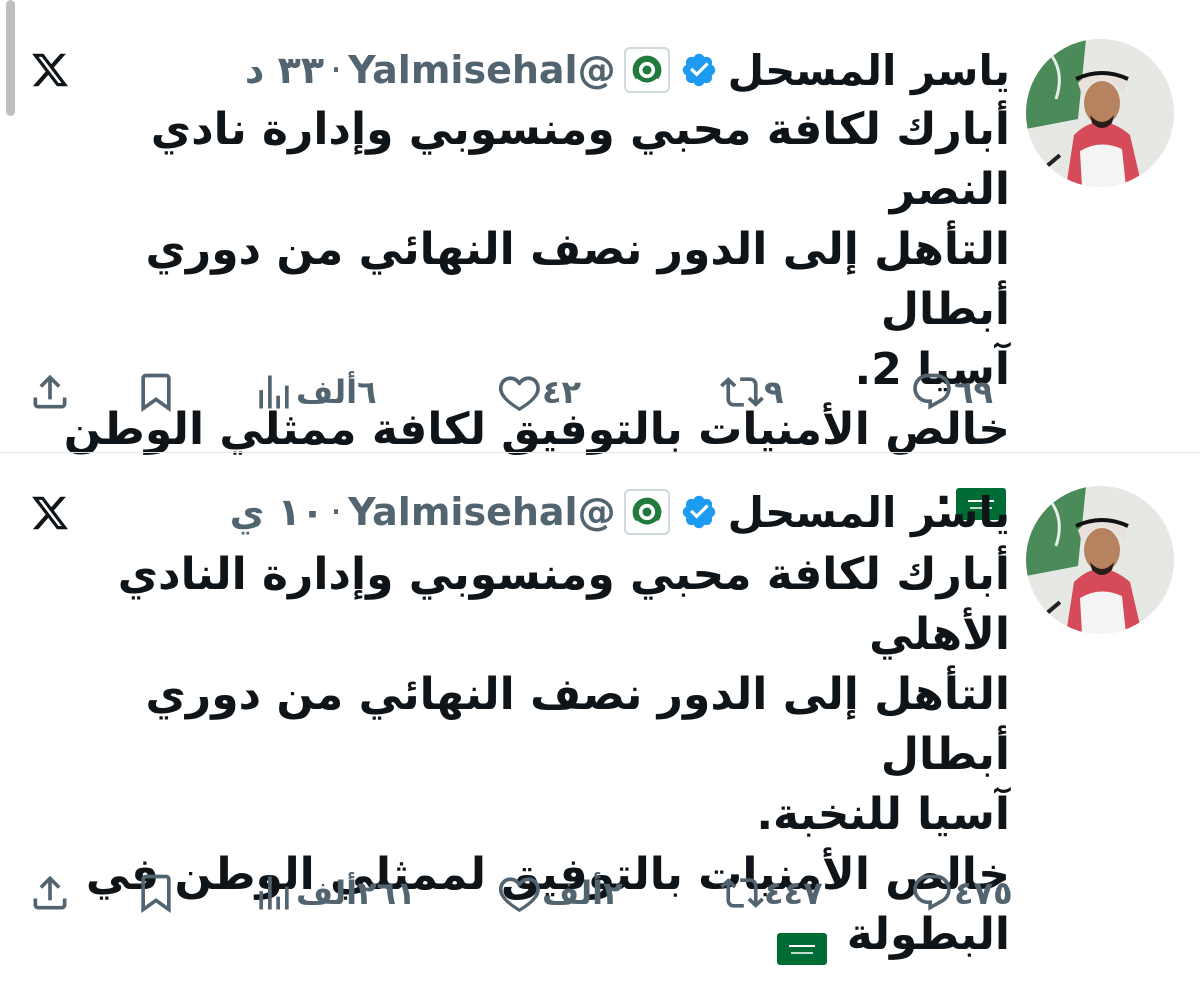  I want to click on reply-count: ٦٩, so click(974, 392).